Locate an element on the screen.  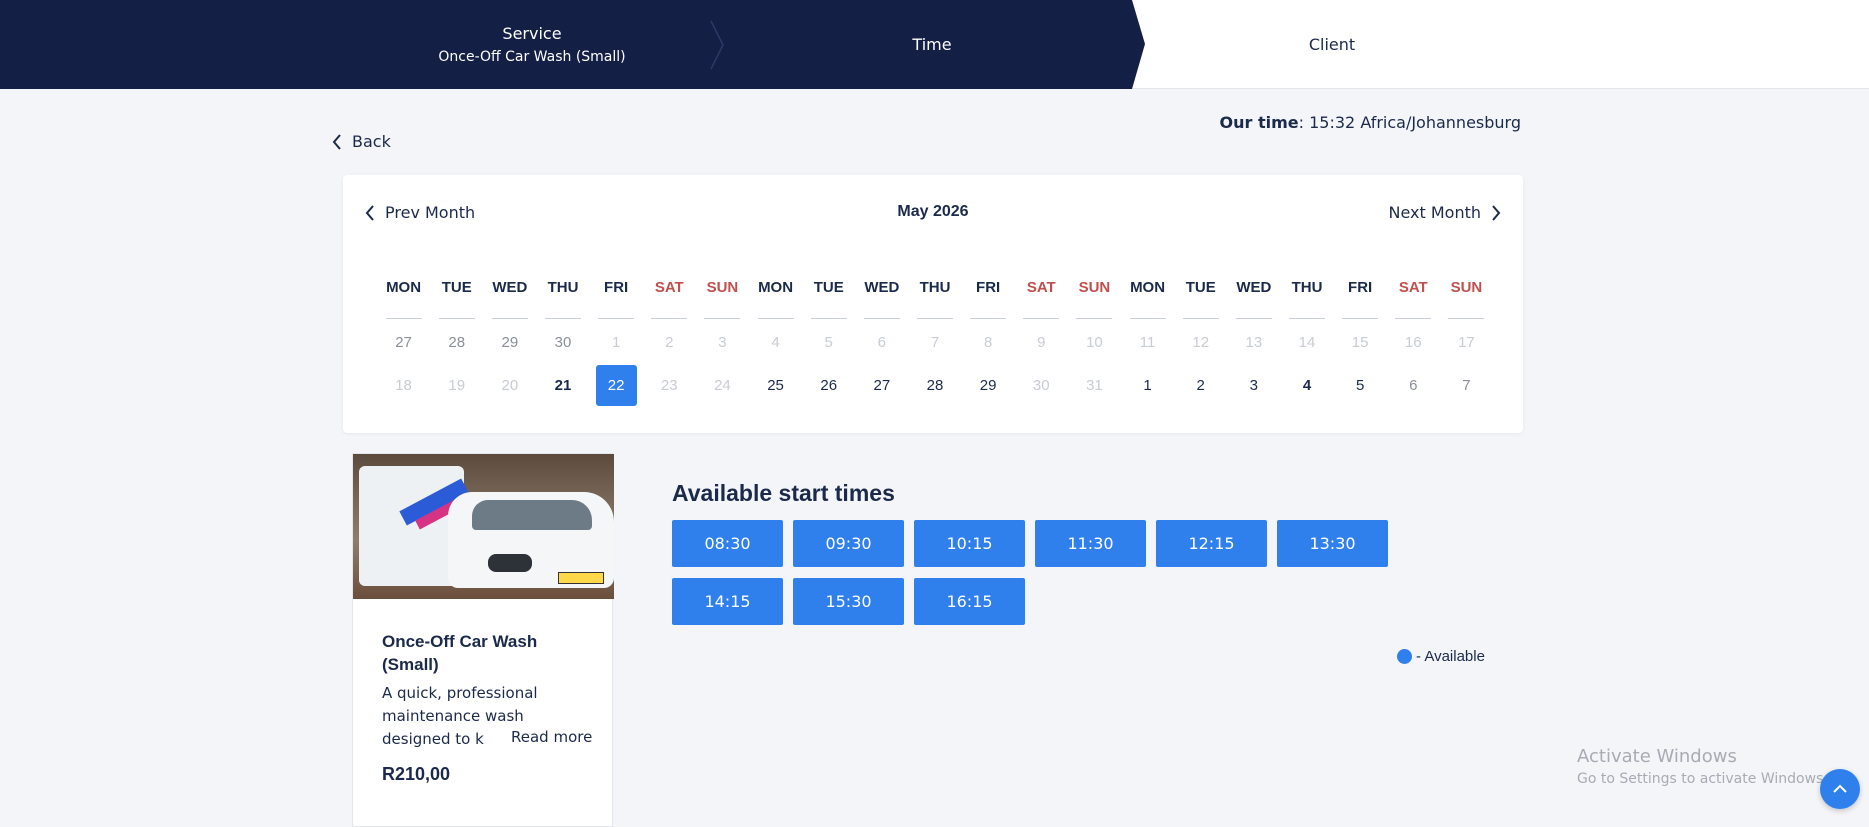
step-client: Client is located at coordinates (1332, 44).